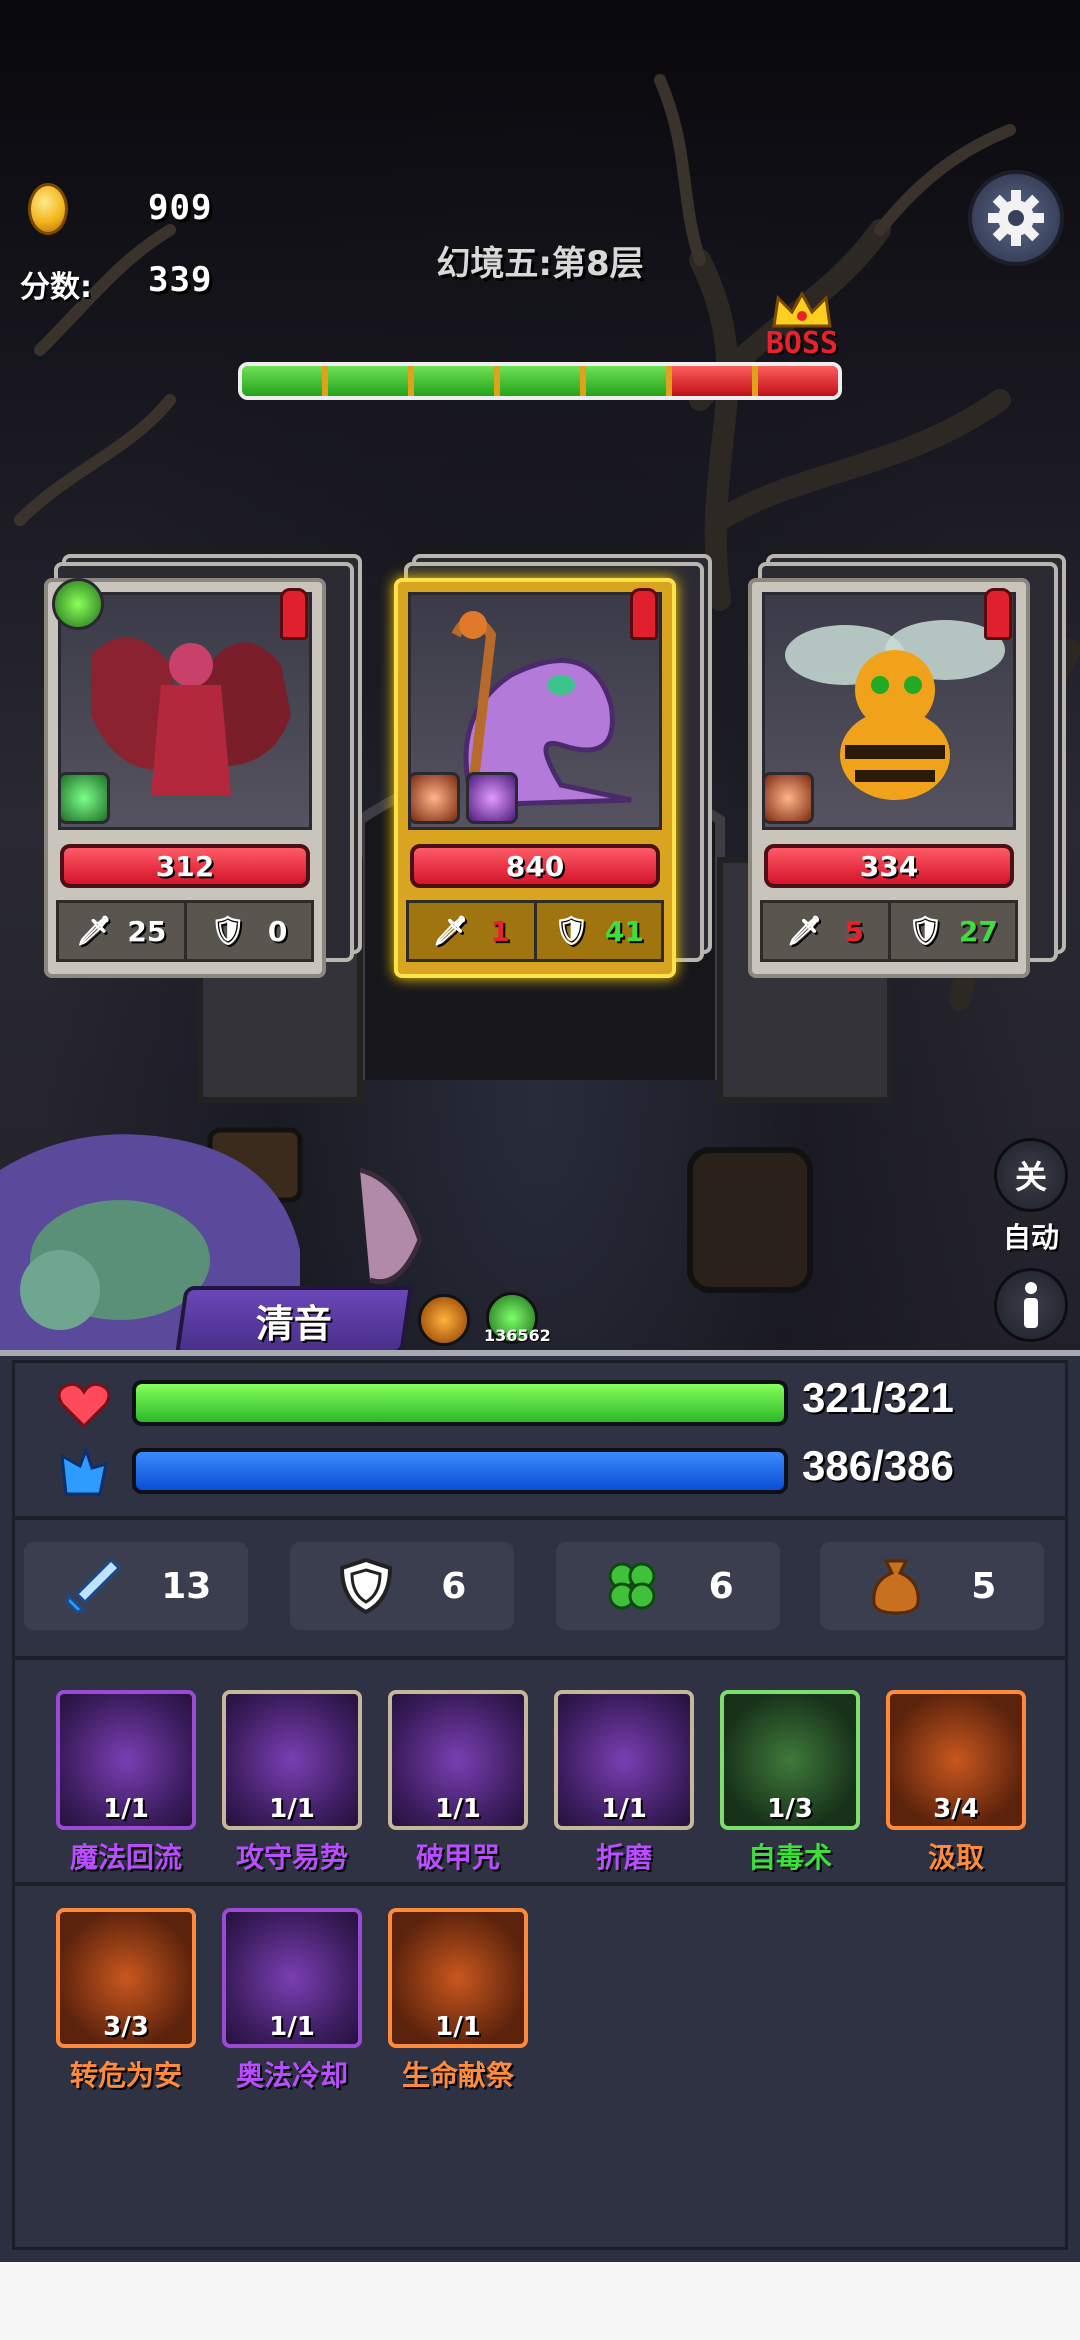 This screenshot has width=1080, height=2340. Describe the element at coordinates (136, 1586) in the screenshot. I see `attack-stat: 13` at that location.